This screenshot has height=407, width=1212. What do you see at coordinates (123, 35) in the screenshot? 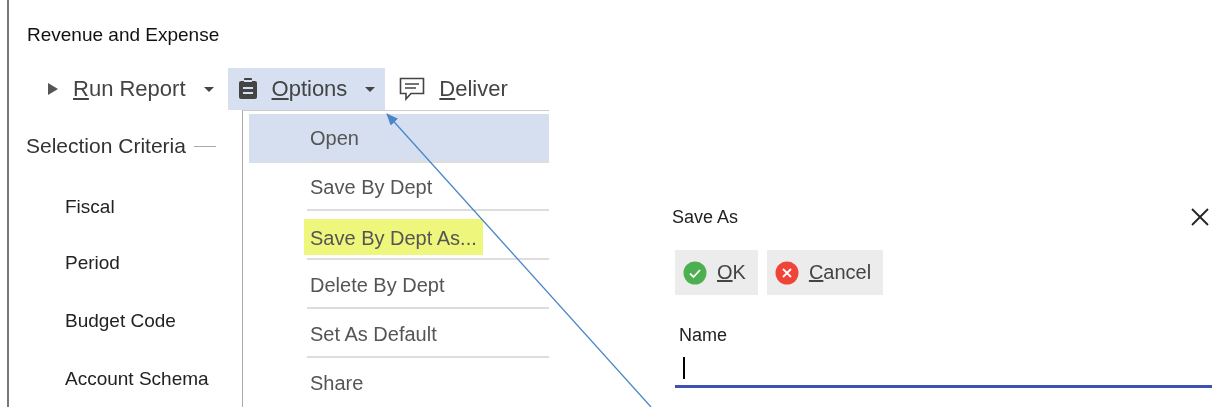
I see `report-title: Revenue and Expense` at bounding box center [123, 35].